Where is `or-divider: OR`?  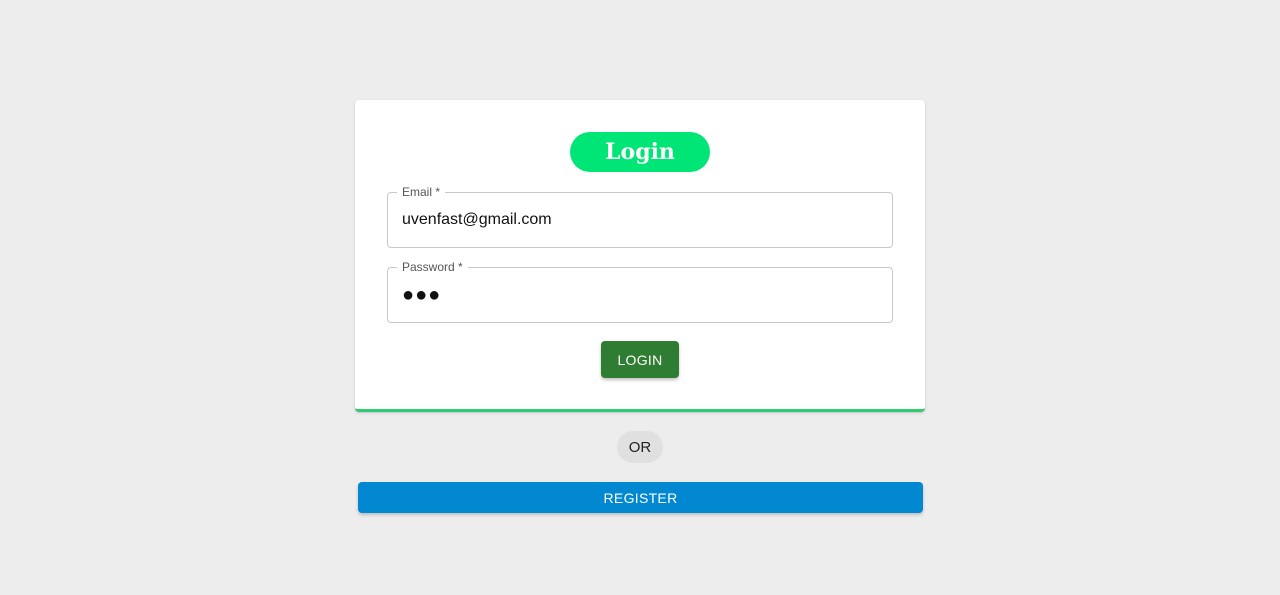 or-divider: OR is located at coordinates (640, 447).